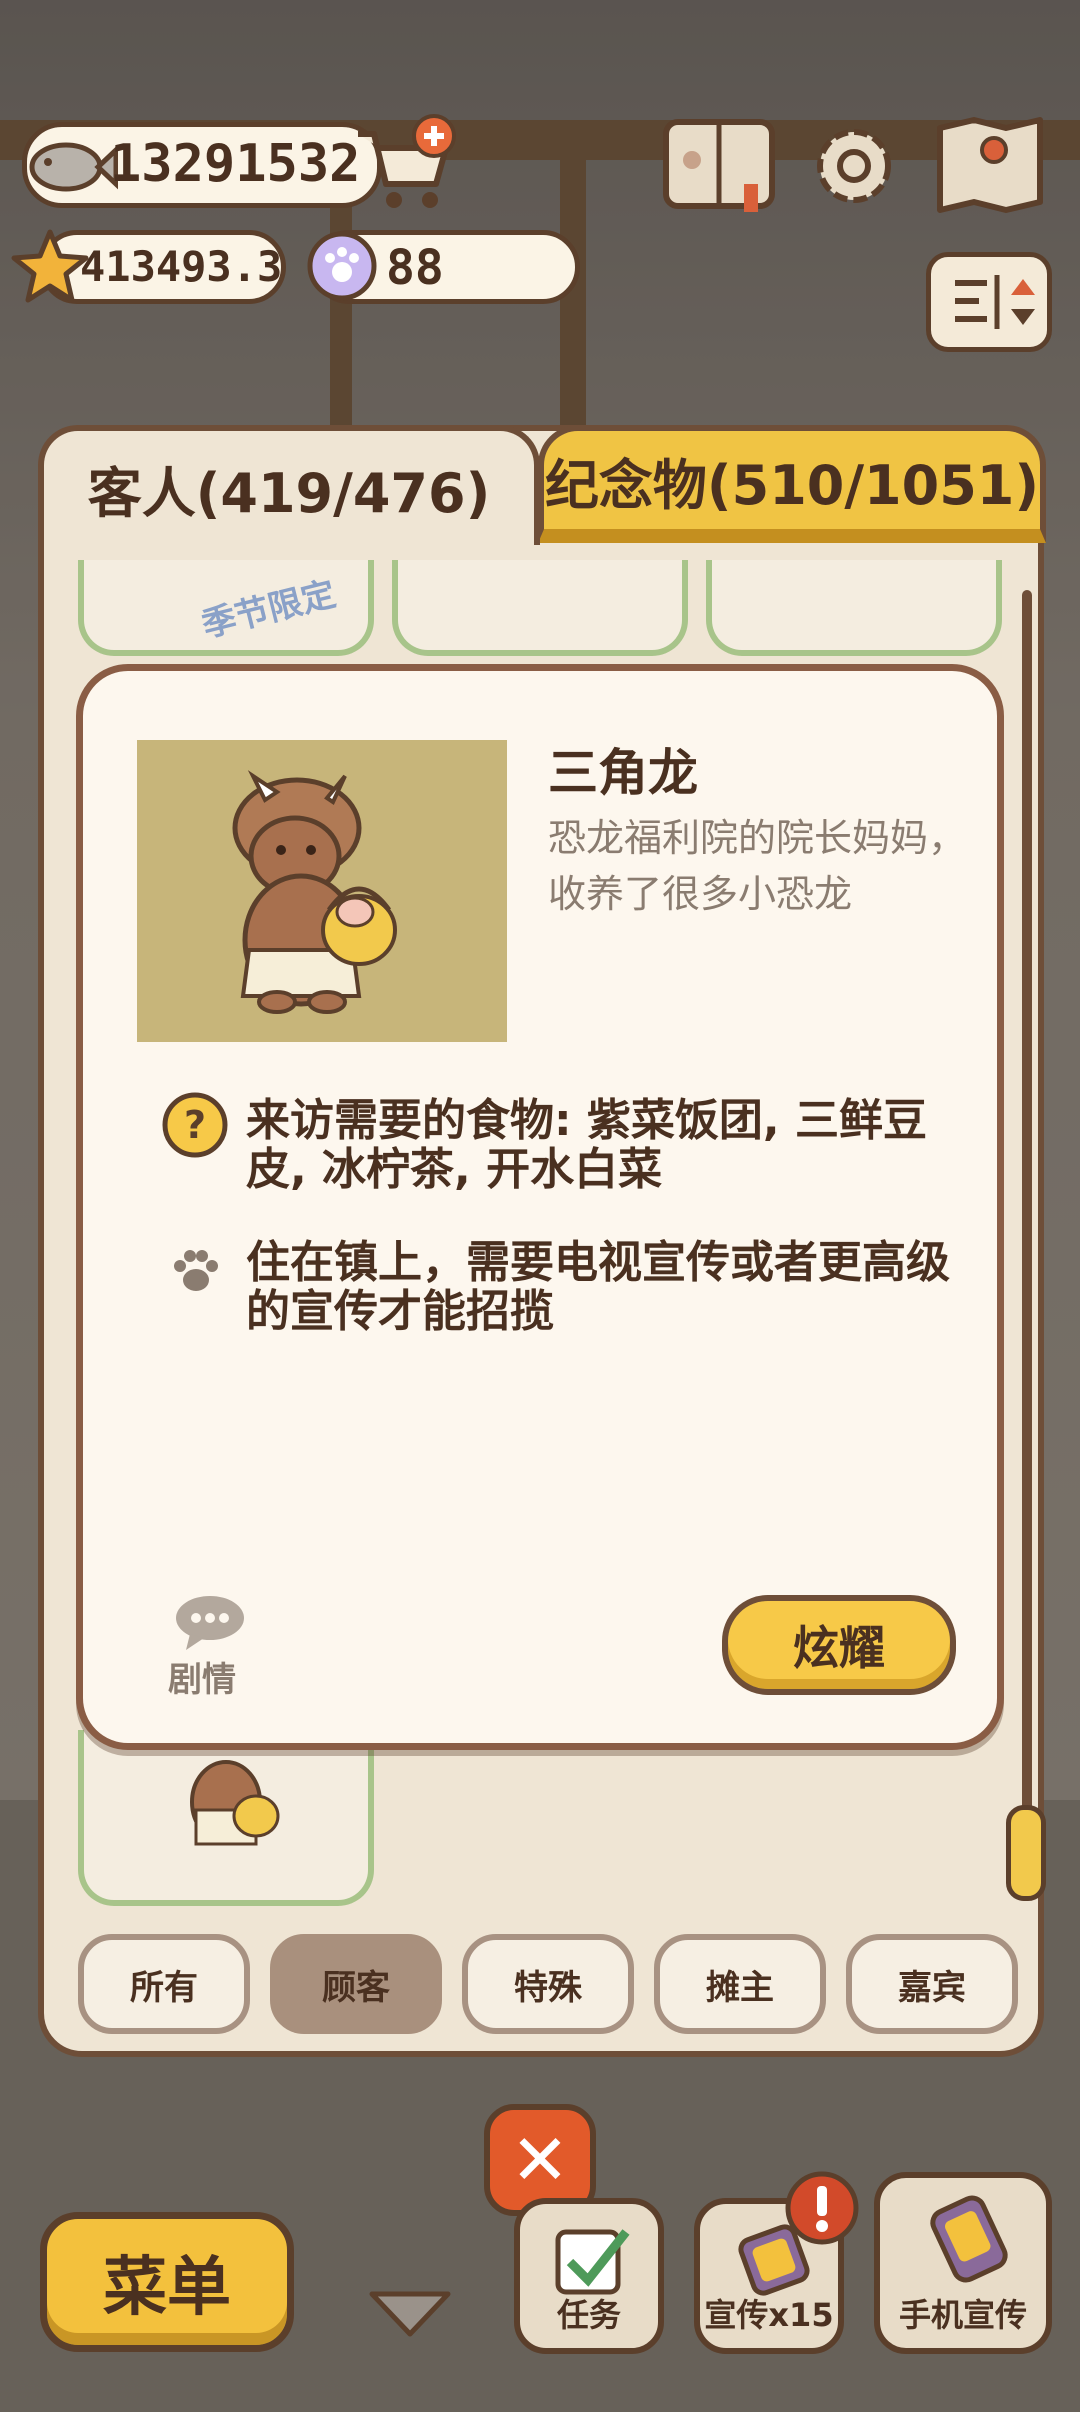  What do you see at coordinates (586, 1145) in the screenshot?
I see `food-requirement: 来访需要的食物: 紫菜饭团, 三鲜豆皮, 冰柠茶, 开水白菜` at bounding box center [586, 1145].